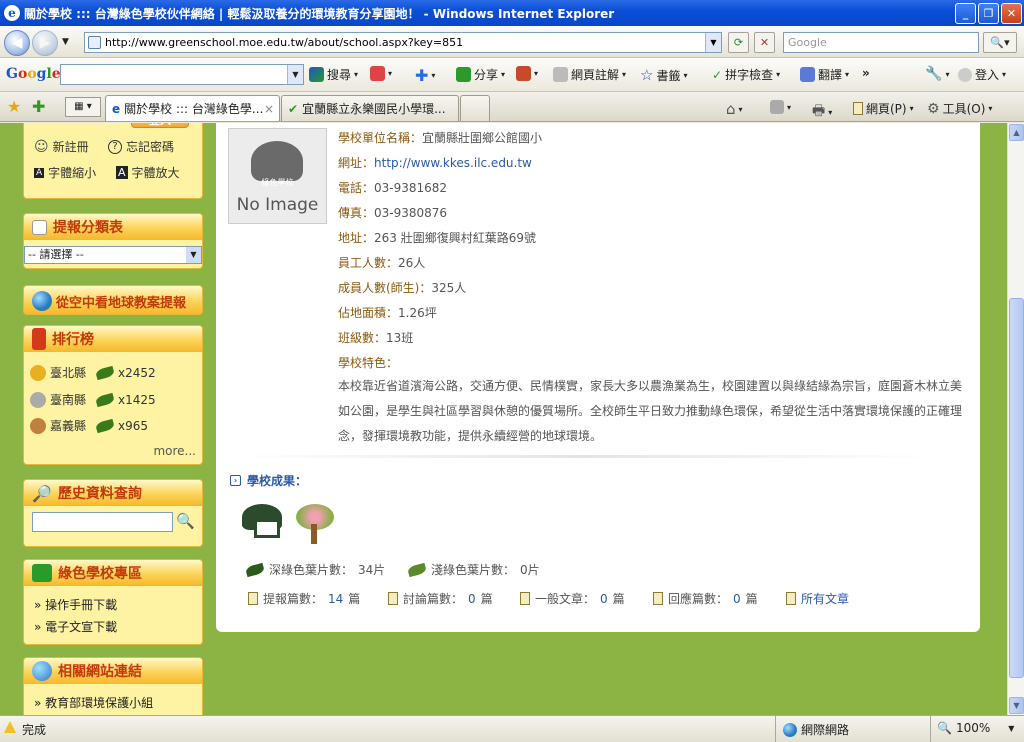 The height and width of the screenshot is (742, 1024). I want to click on print-button: 🖶 ▾, so click(822, 112).